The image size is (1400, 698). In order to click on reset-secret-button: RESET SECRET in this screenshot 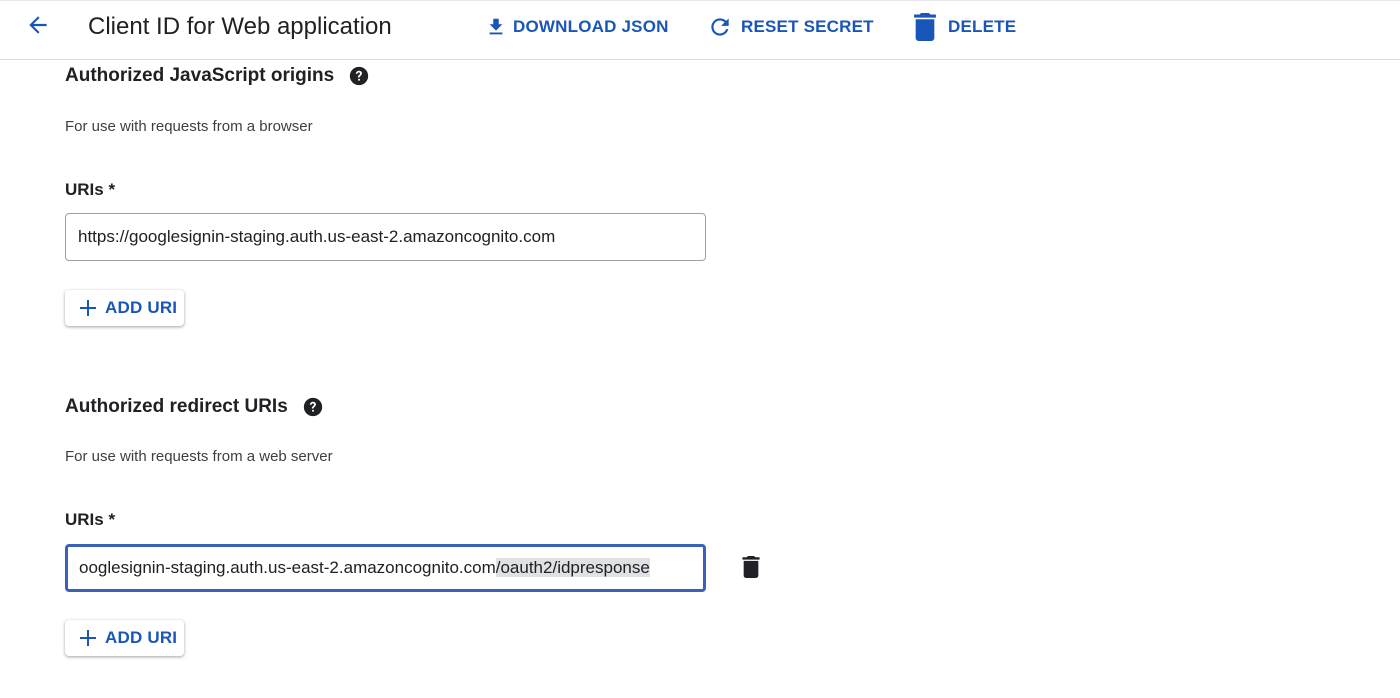, I will do `click(790, 27)`.